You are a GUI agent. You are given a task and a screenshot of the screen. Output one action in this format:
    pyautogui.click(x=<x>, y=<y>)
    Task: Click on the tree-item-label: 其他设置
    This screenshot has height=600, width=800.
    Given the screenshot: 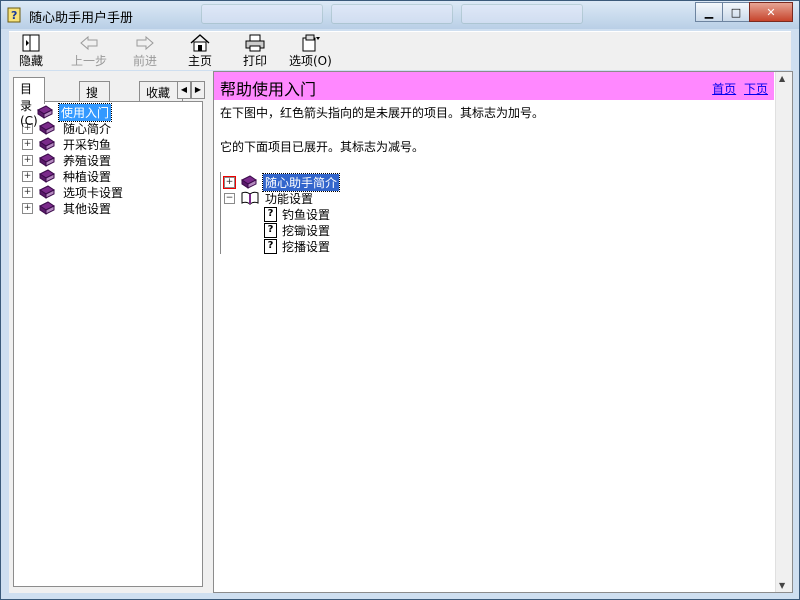 What is the action you would take?
    pyautogui.click(x=87, y=208)
    